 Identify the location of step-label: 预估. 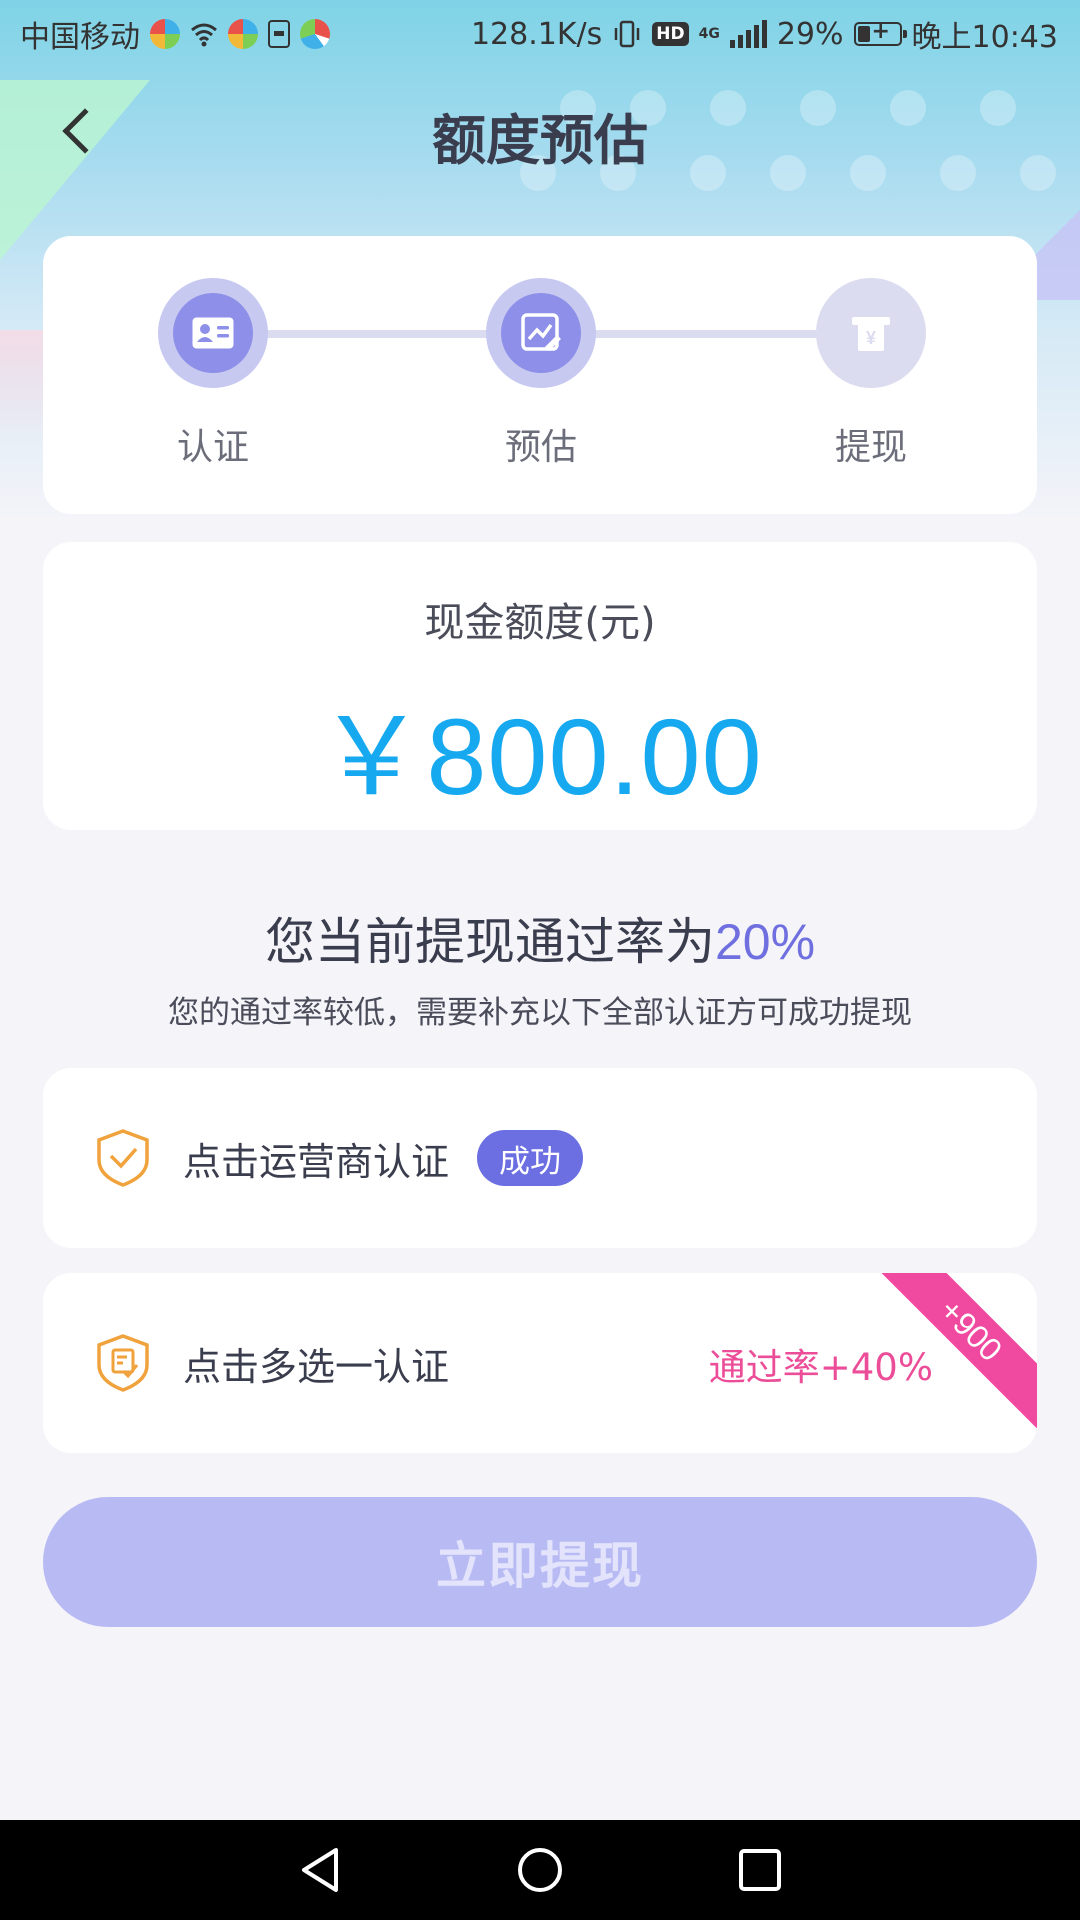
(540, 447).